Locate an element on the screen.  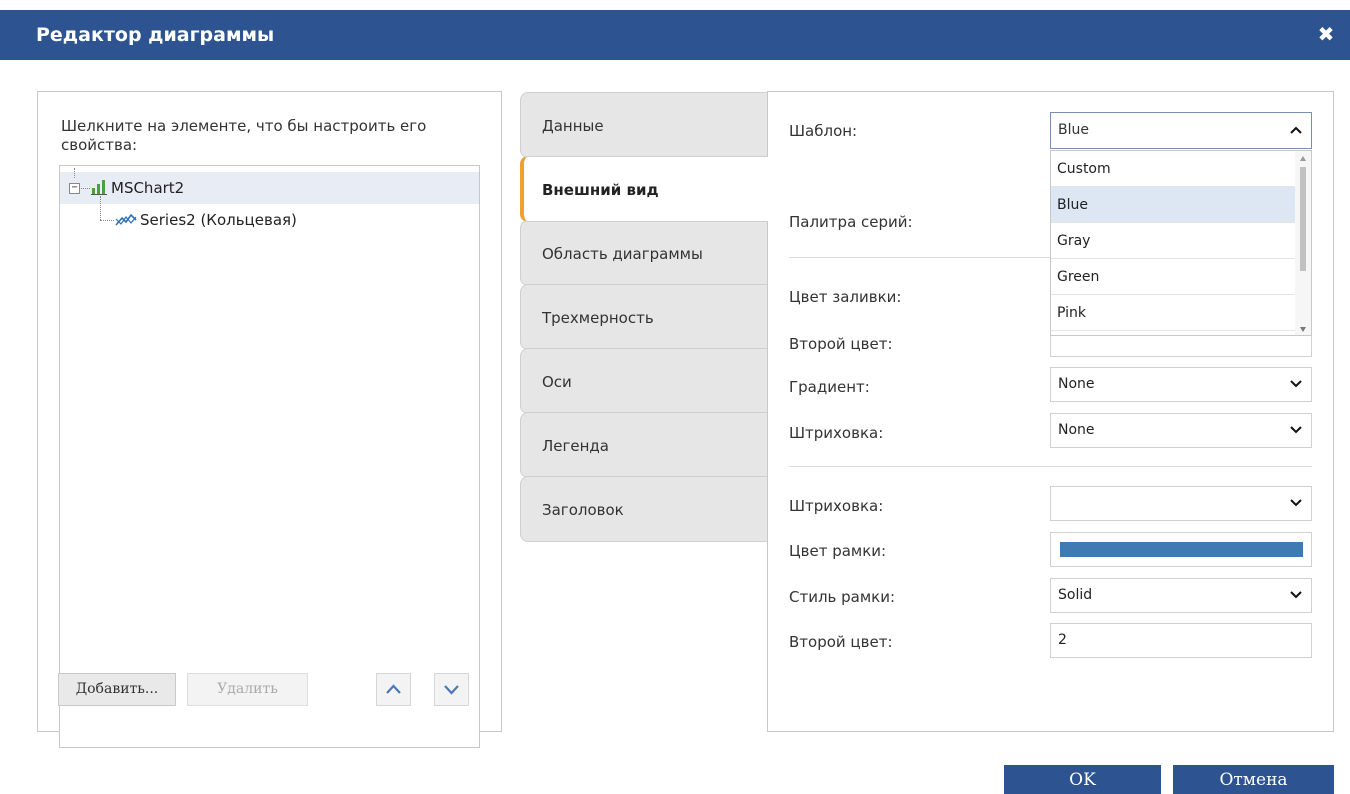
bar-chart-icon is located at coordinates (99, 187).